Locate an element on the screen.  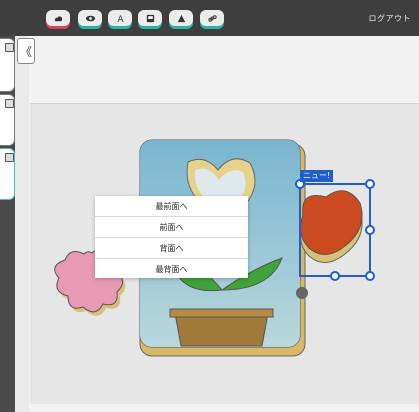
context-menu: 最前面へ 前面へ 背面へ 最背面へ is located at coordinates (171, 237).